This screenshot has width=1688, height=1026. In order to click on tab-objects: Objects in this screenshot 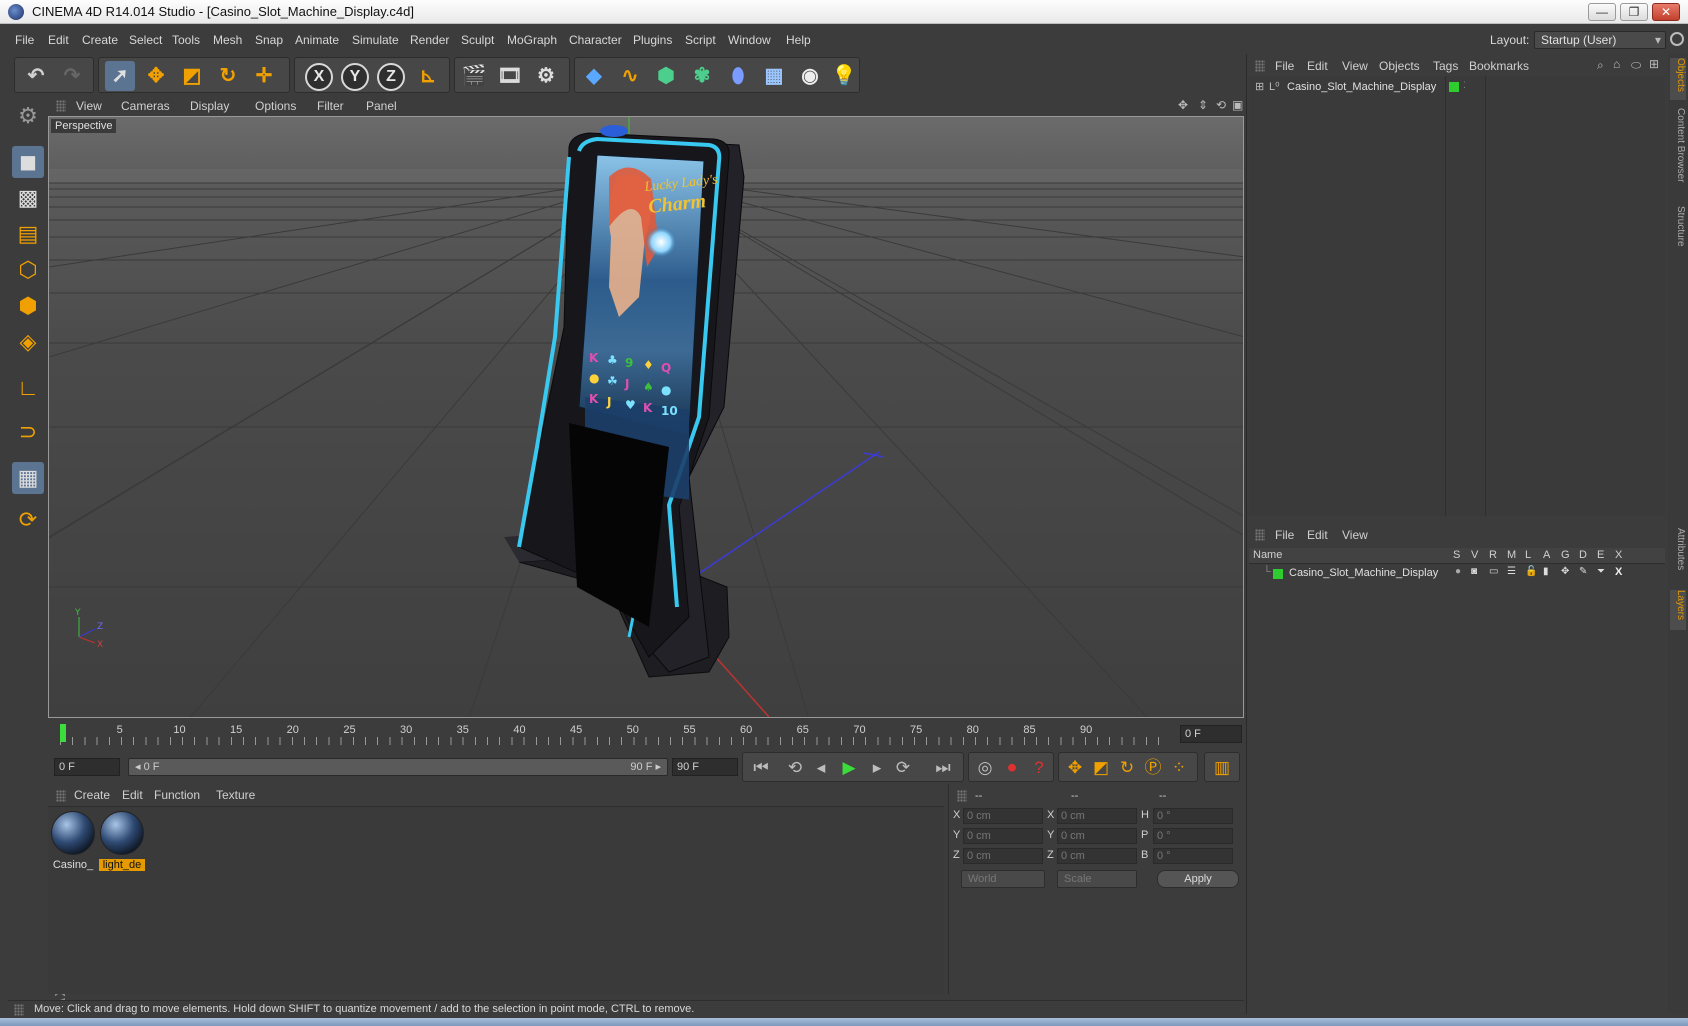, I will do `click(1678, 79)`.